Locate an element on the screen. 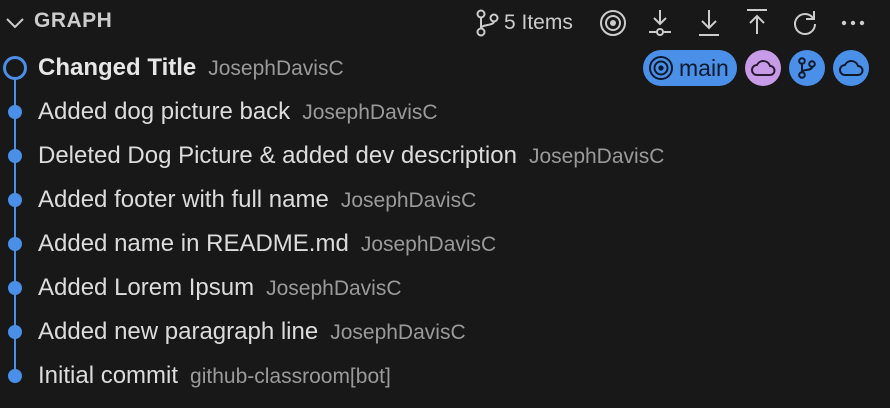  branch-label: main is located at coordinates (704, 67).